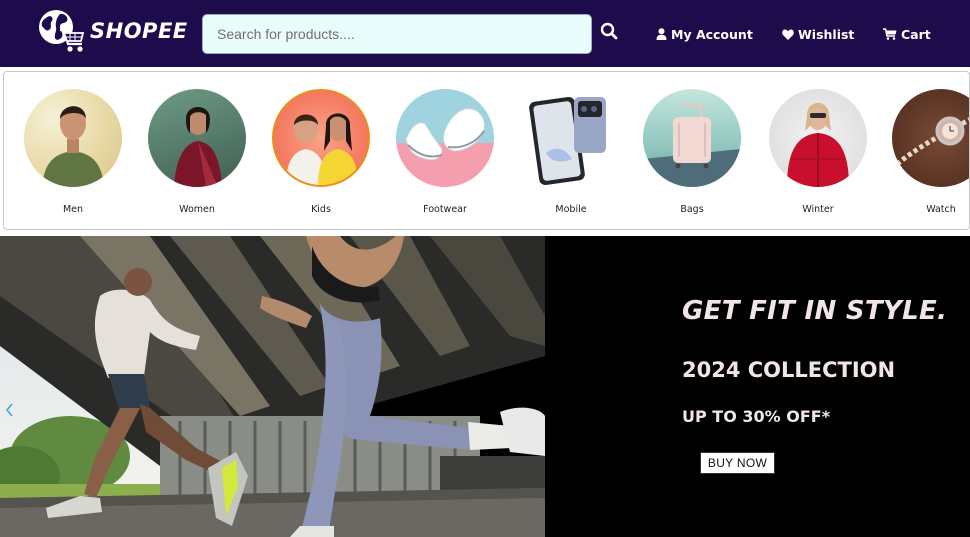 This screenshot has height=537, width=970. I want to click on promo-headline: GET FIT IN STYLE., so click(815, 311).